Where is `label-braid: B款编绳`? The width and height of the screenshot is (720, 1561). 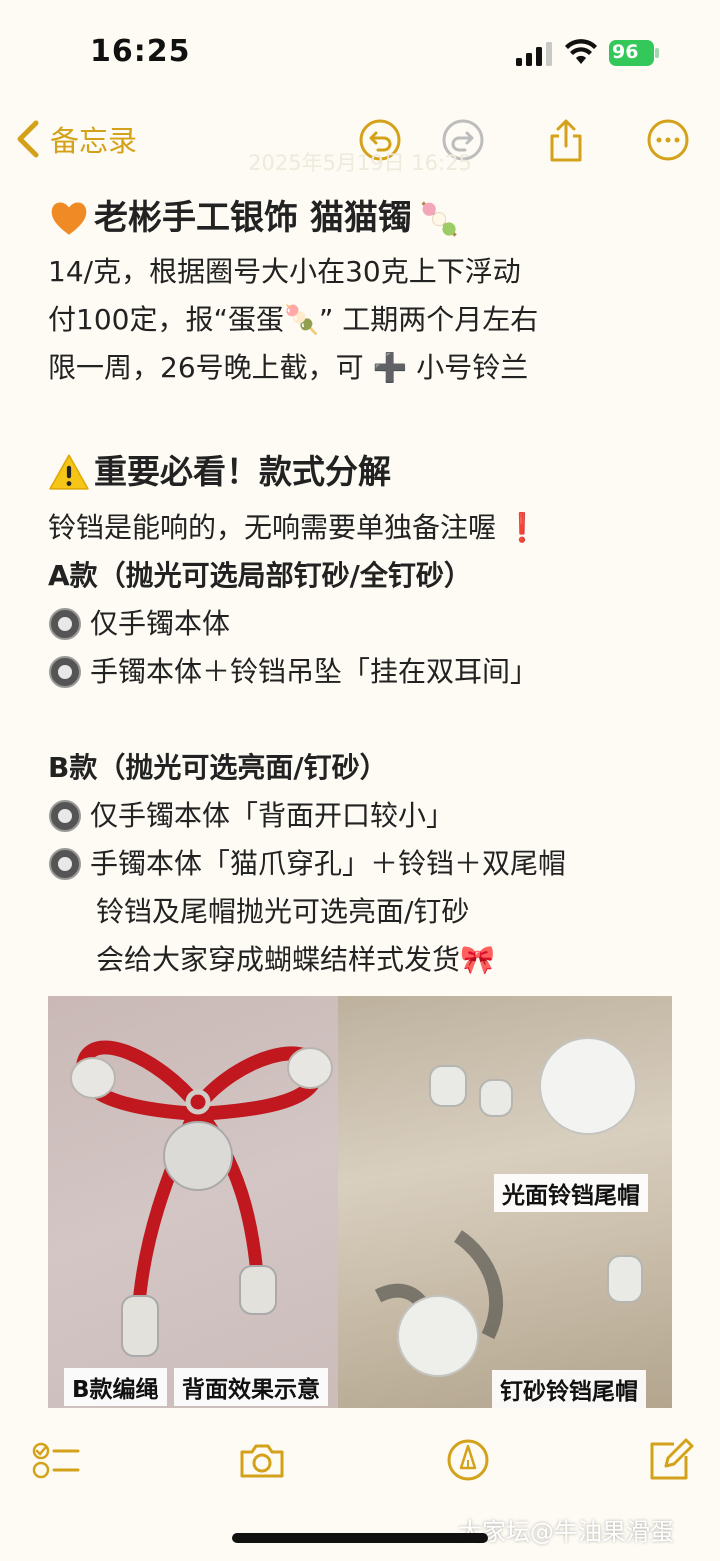
label-braid: B款编绳 is located at coordinates (115, 1387).